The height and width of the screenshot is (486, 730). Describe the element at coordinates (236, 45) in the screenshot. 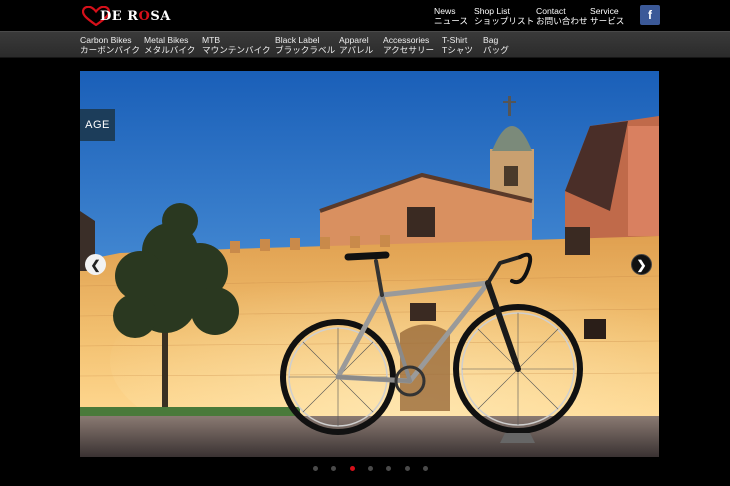

I see `category-mtb: MTB マウンテンバイク` at that location.